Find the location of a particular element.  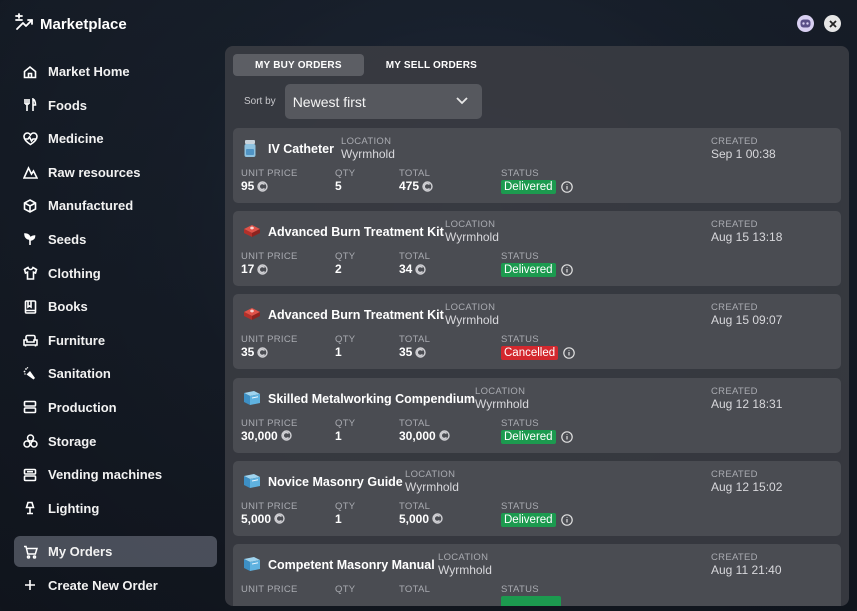

shirt-icon is located at coordinates (30, 273).